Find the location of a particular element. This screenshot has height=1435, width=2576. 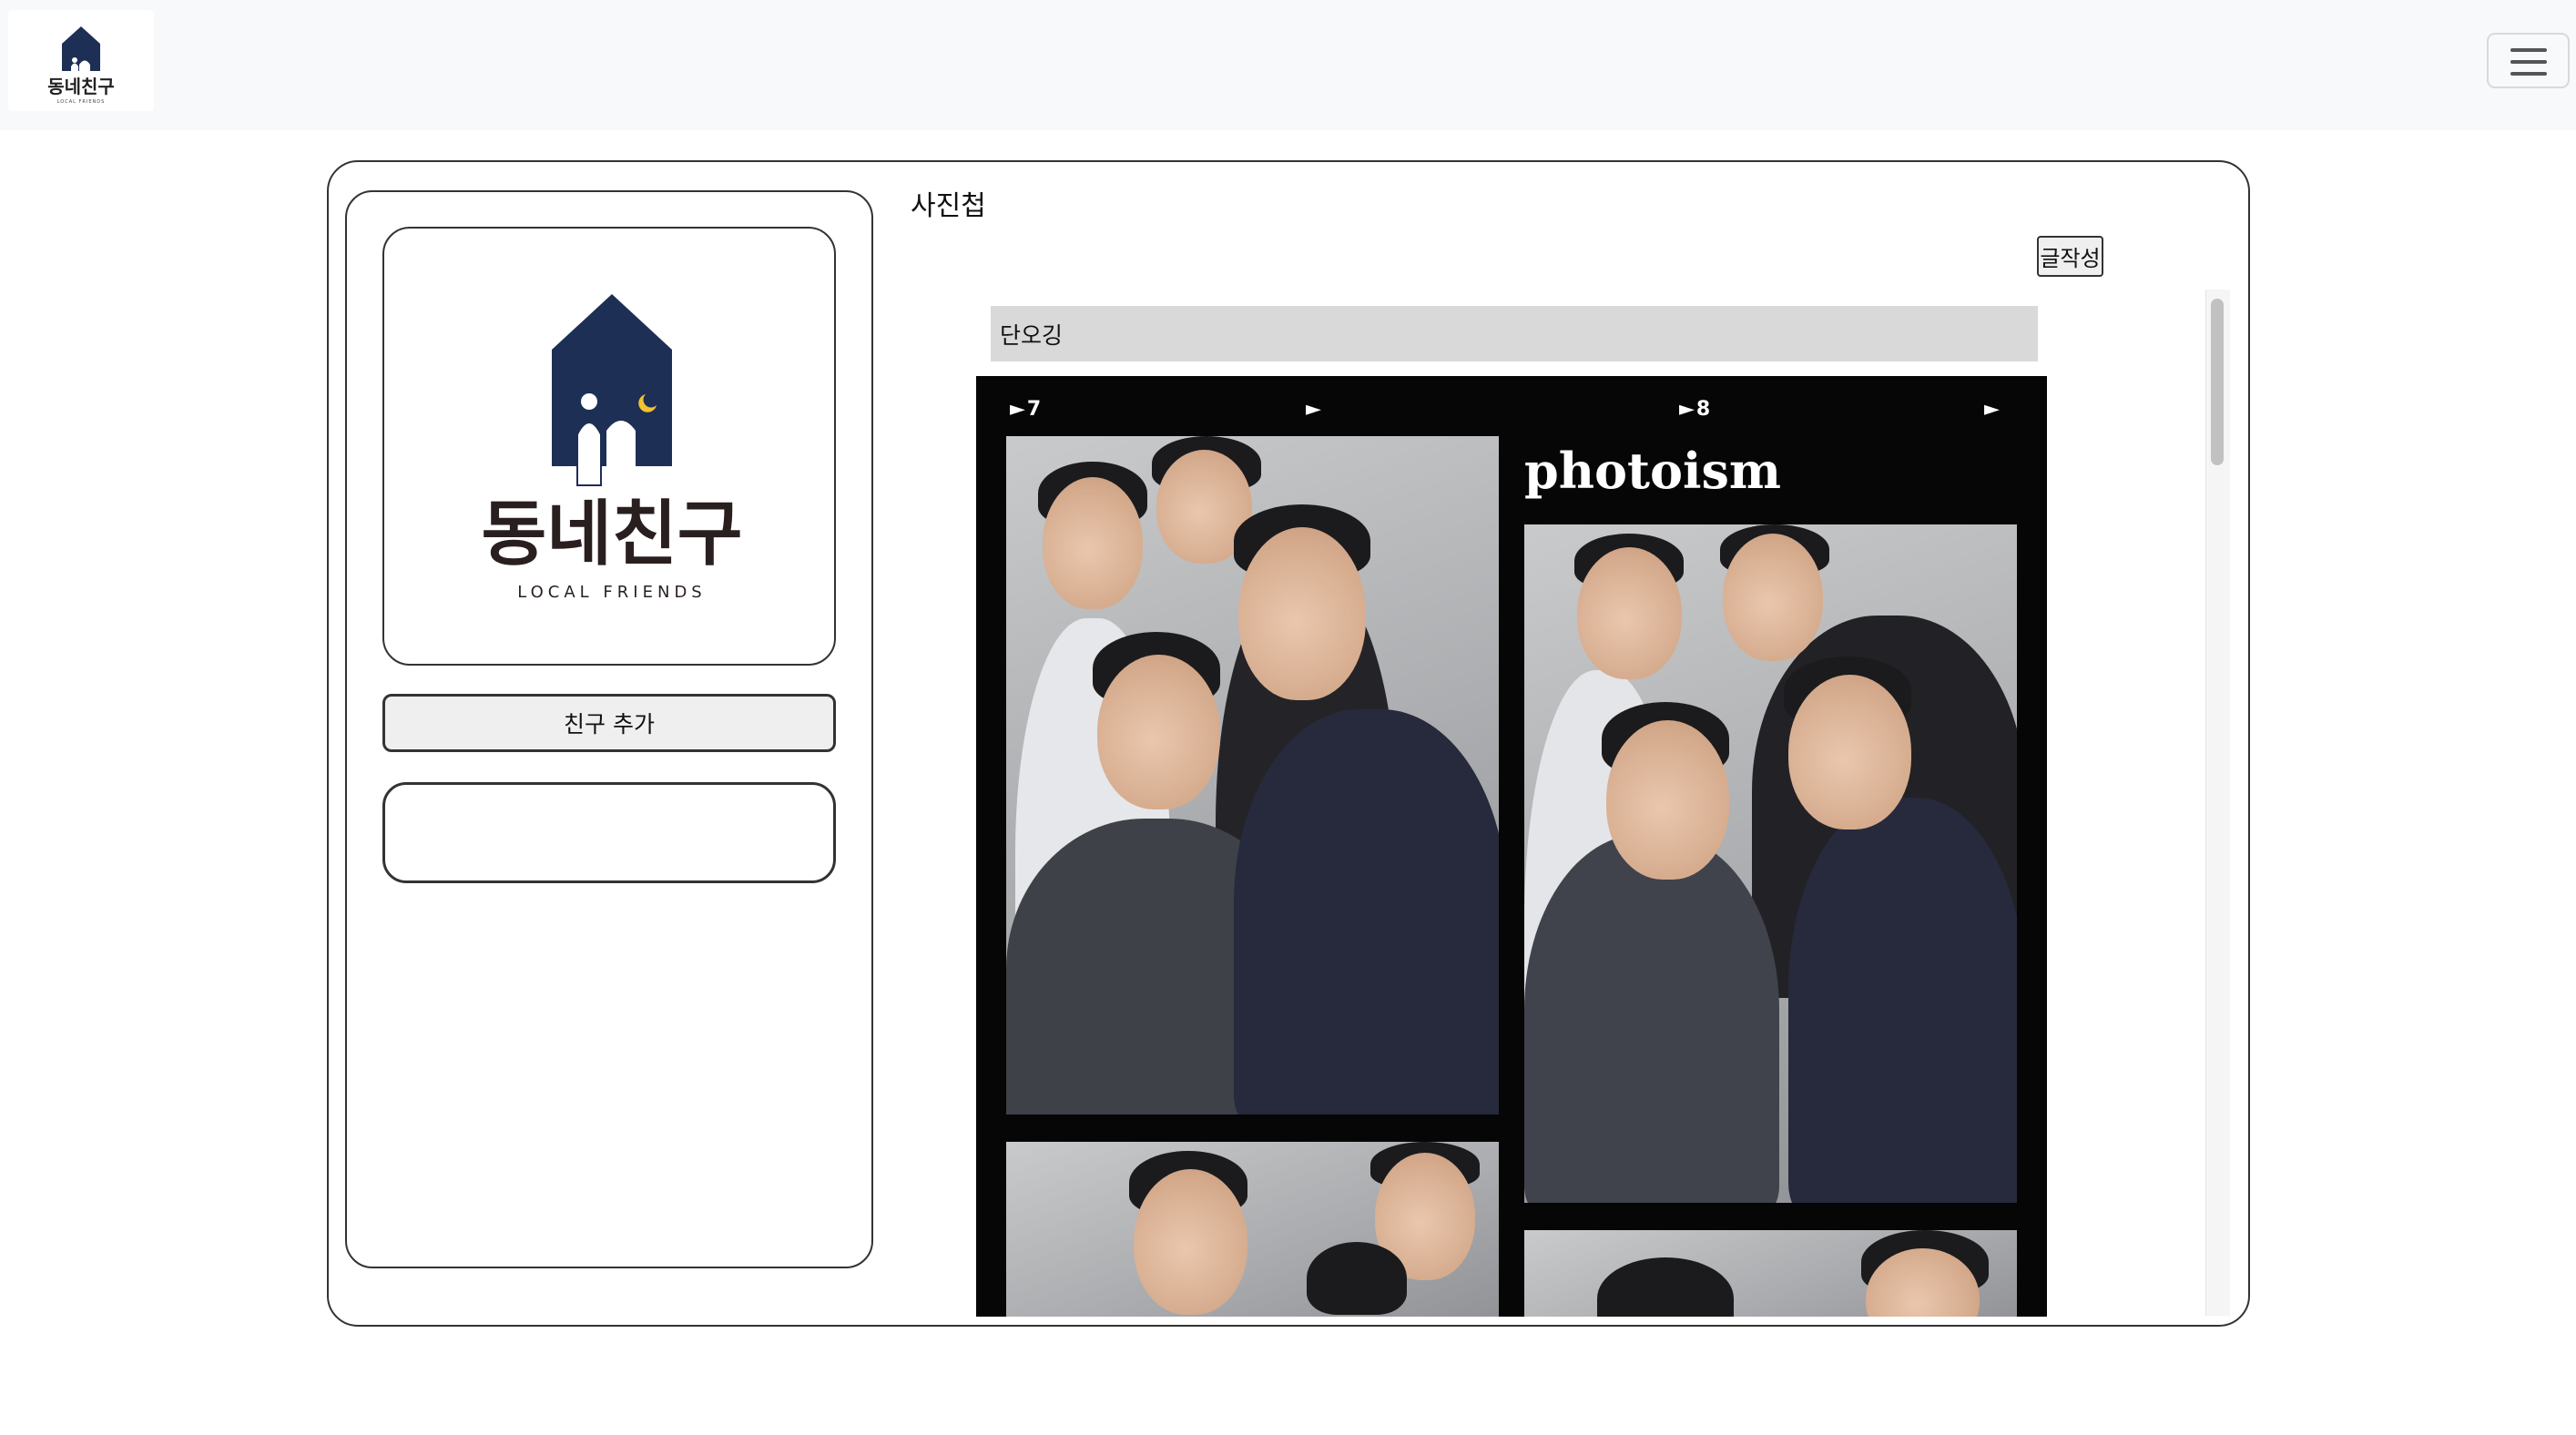

page-title: 사진첩 is located at coordinates (948, 206).